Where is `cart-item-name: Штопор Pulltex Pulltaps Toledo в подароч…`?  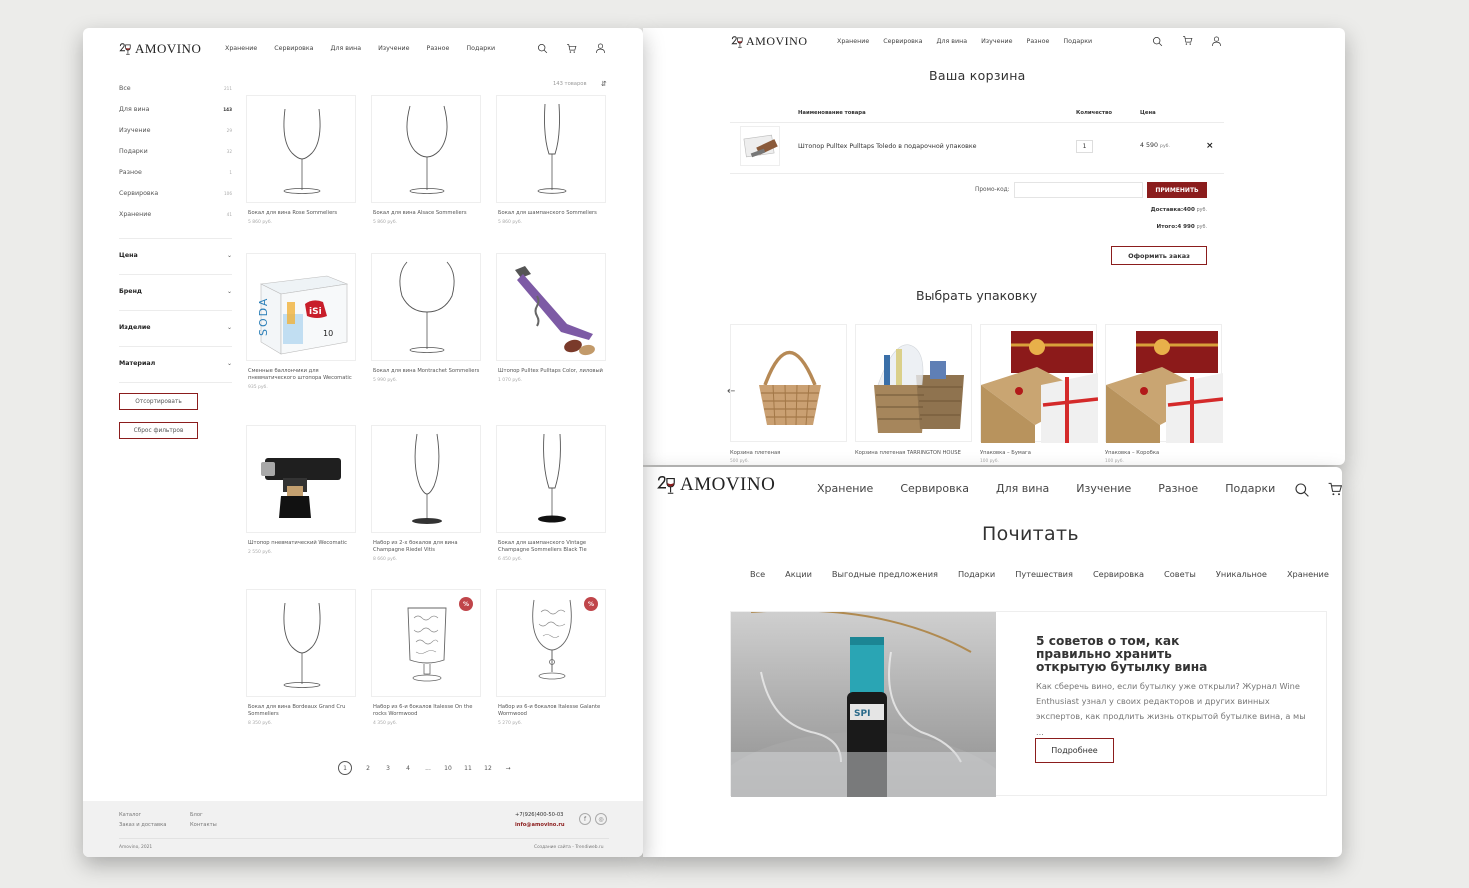
cart-item-name: Штопор Pulltex Pulltaps Toledo в подароч… is located at coordinates (887, 146).